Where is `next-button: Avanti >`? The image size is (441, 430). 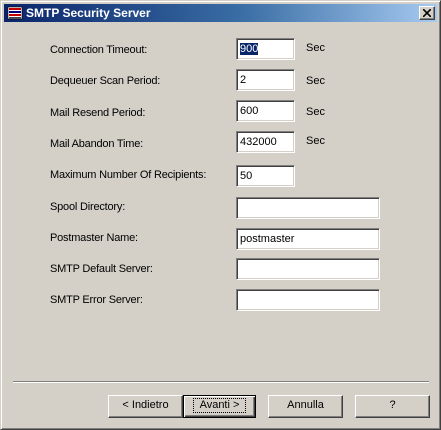 next-button: Avanti > is located at coordinates (219, 406).